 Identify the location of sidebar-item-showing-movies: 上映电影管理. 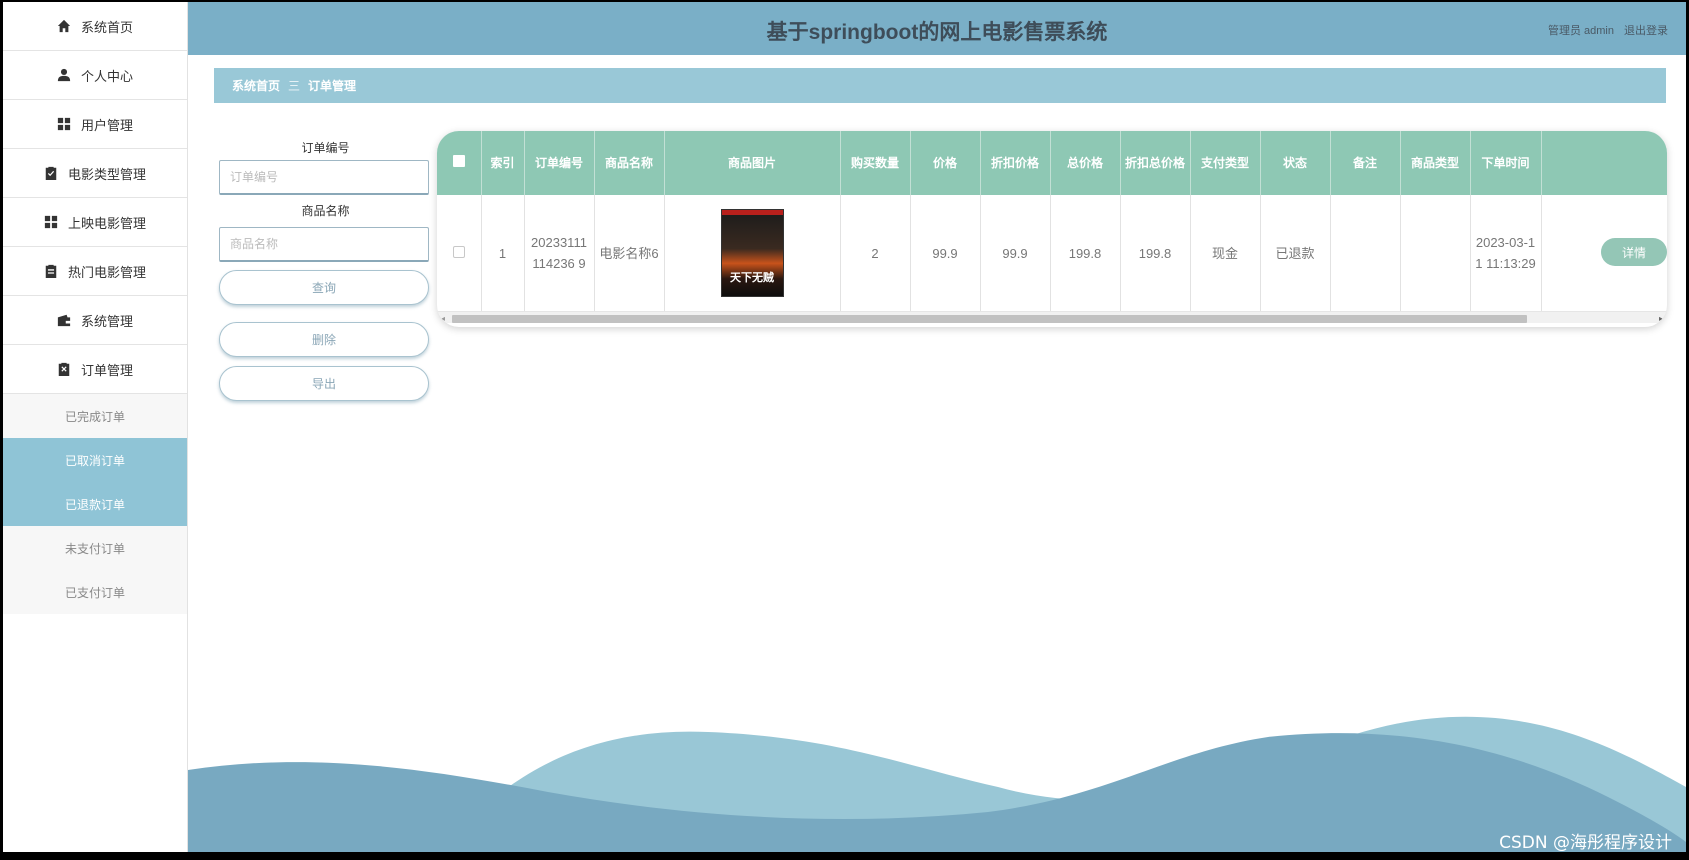
(95, 222).